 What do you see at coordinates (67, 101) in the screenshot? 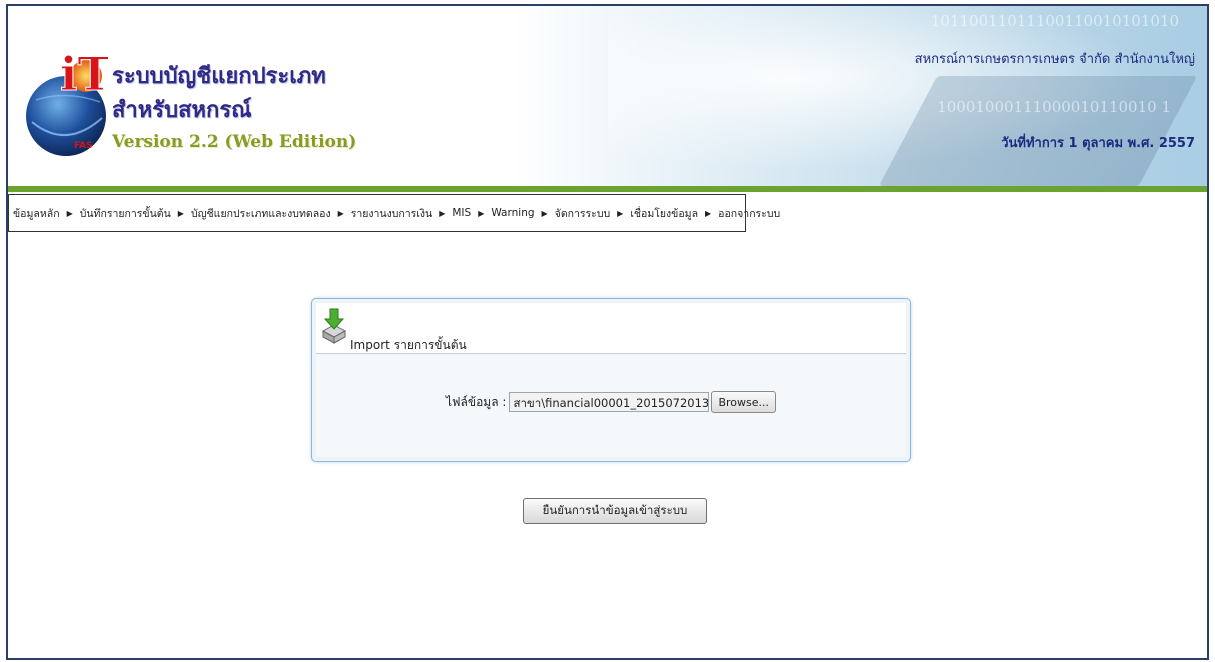
I see `fas-logo-icon: iT FAS` at bounding box center [67, 101].